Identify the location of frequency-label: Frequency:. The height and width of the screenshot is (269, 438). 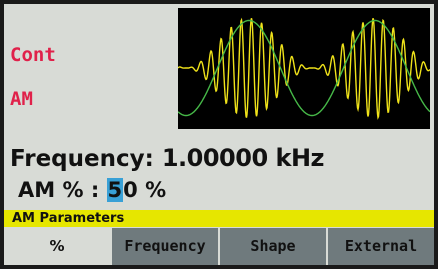
(82, 159).